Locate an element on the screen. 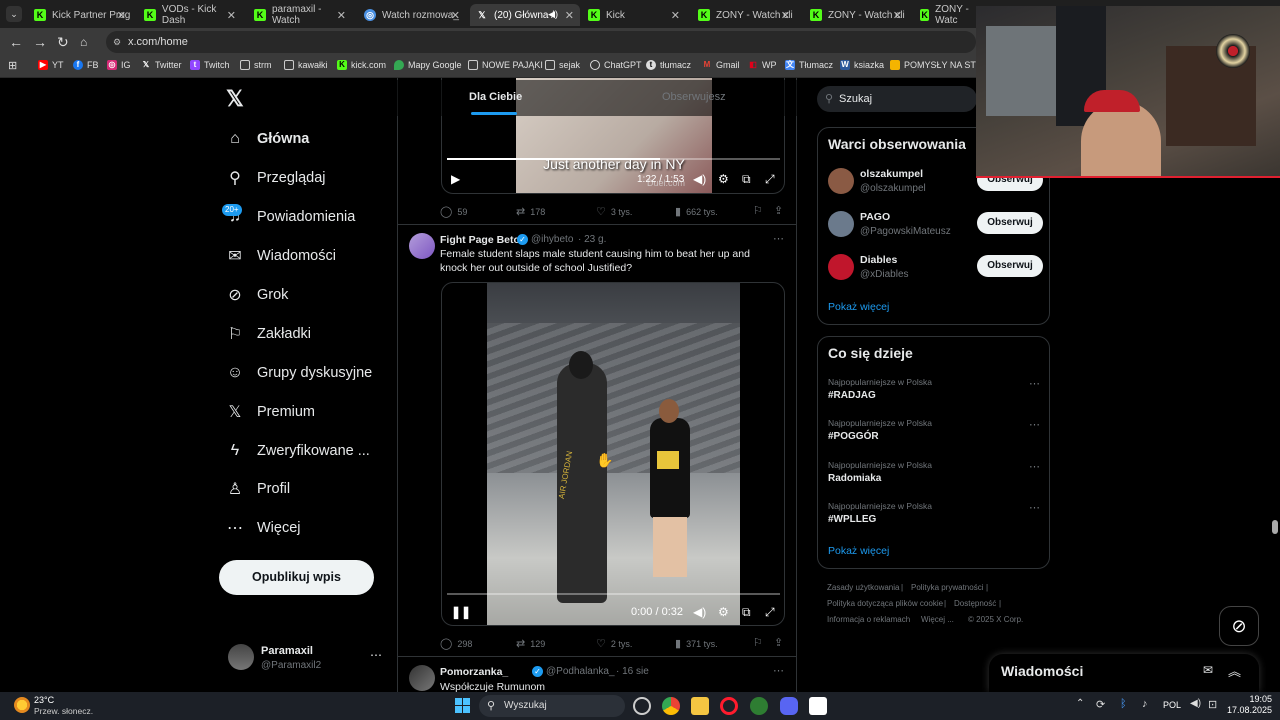 The width and height of the screenshot is (1280, 720). show-more-link: Pokaż więcej is located at coordinates (858, 551).